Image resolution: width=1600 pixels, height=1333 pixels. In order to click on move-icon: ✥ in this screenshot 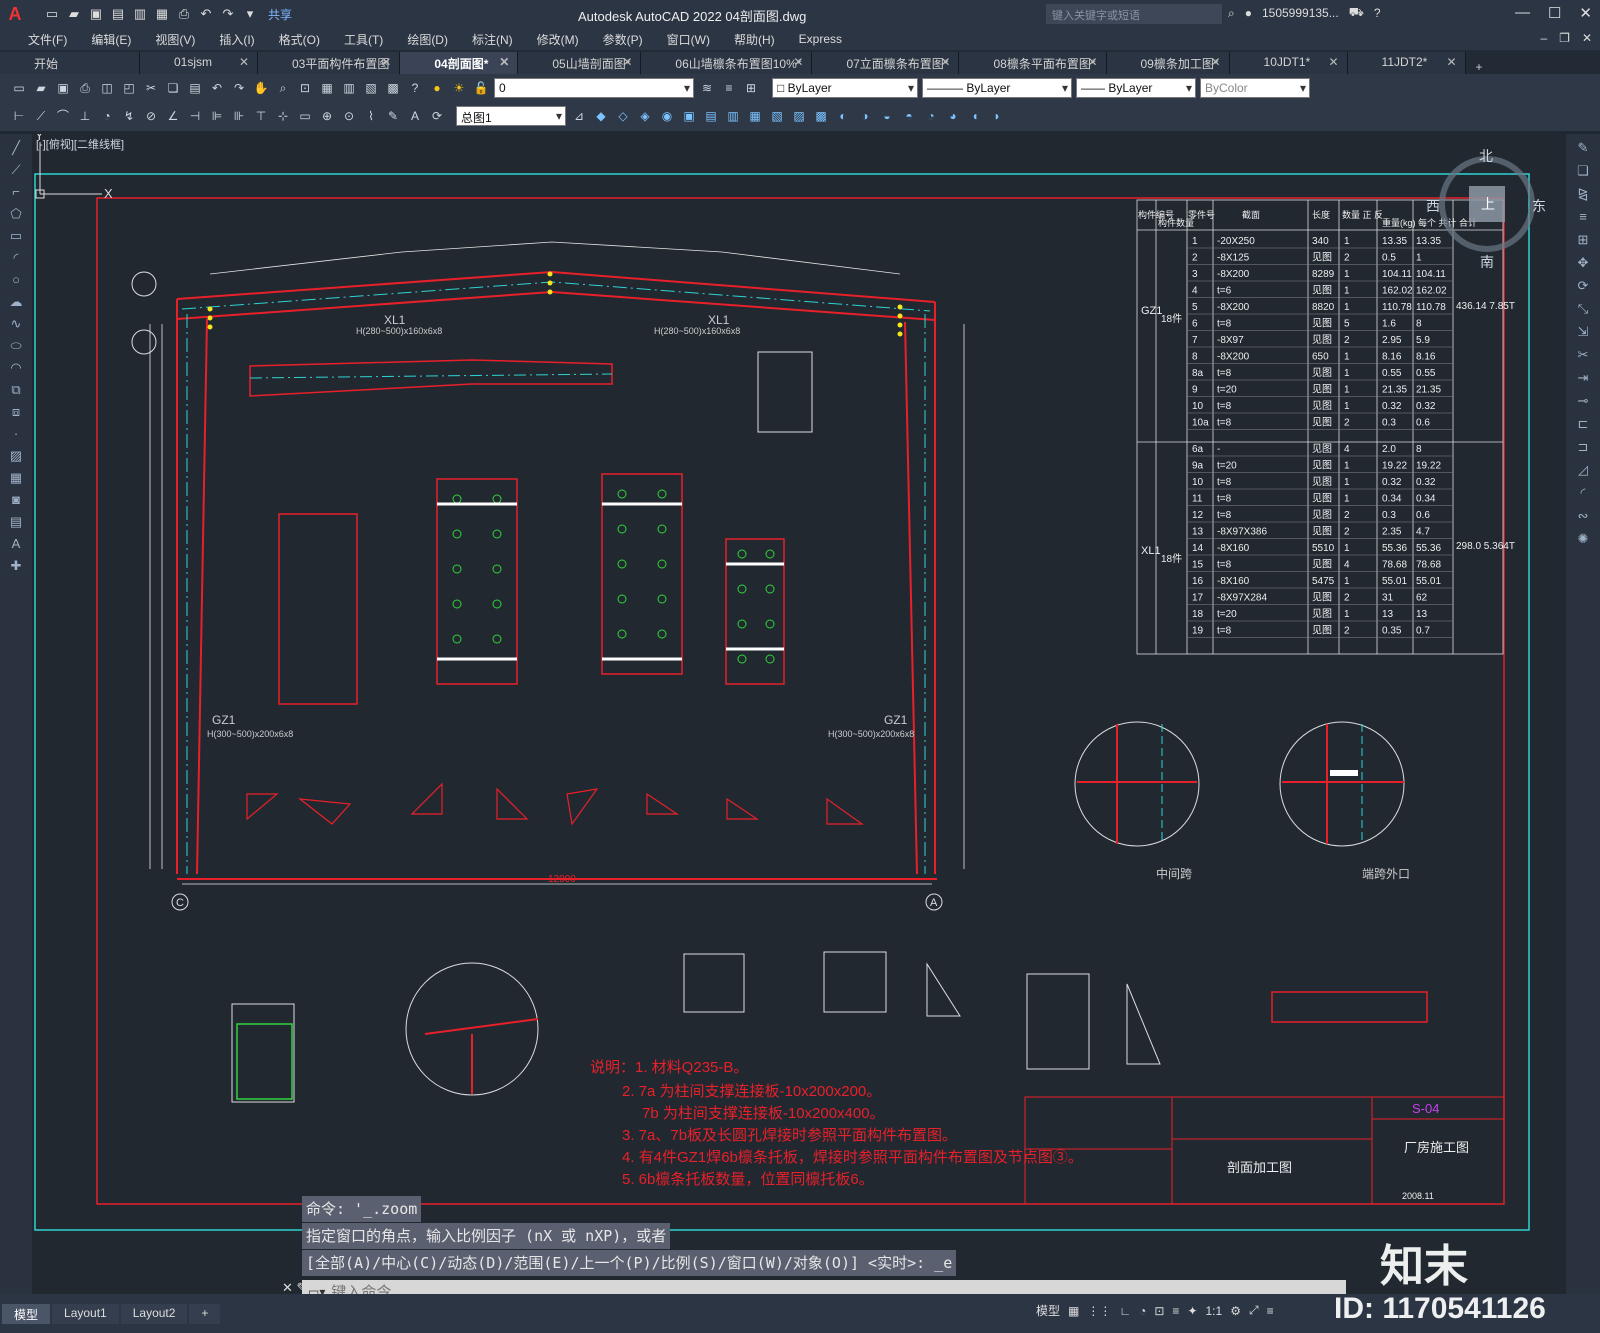, I will do `click(1583, 263)`.